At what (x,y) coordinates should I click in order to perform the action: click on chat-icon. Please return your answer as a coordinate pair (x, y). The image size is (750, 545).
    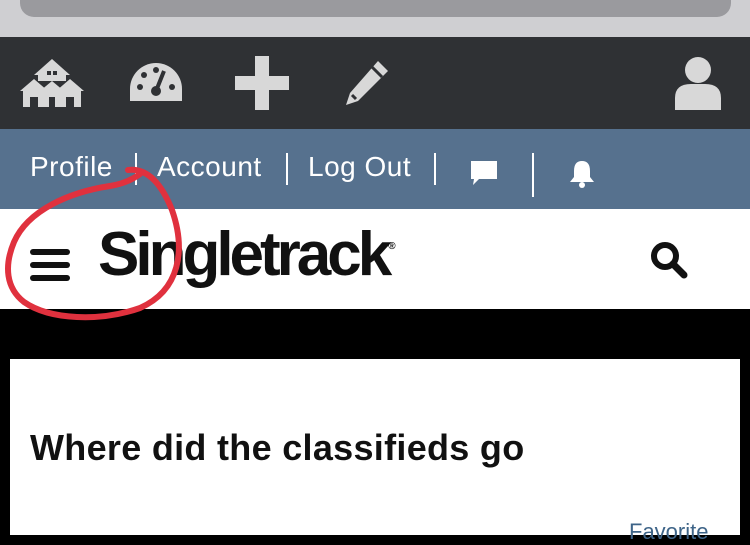
    Looking at the image, I should click on (484, 175).